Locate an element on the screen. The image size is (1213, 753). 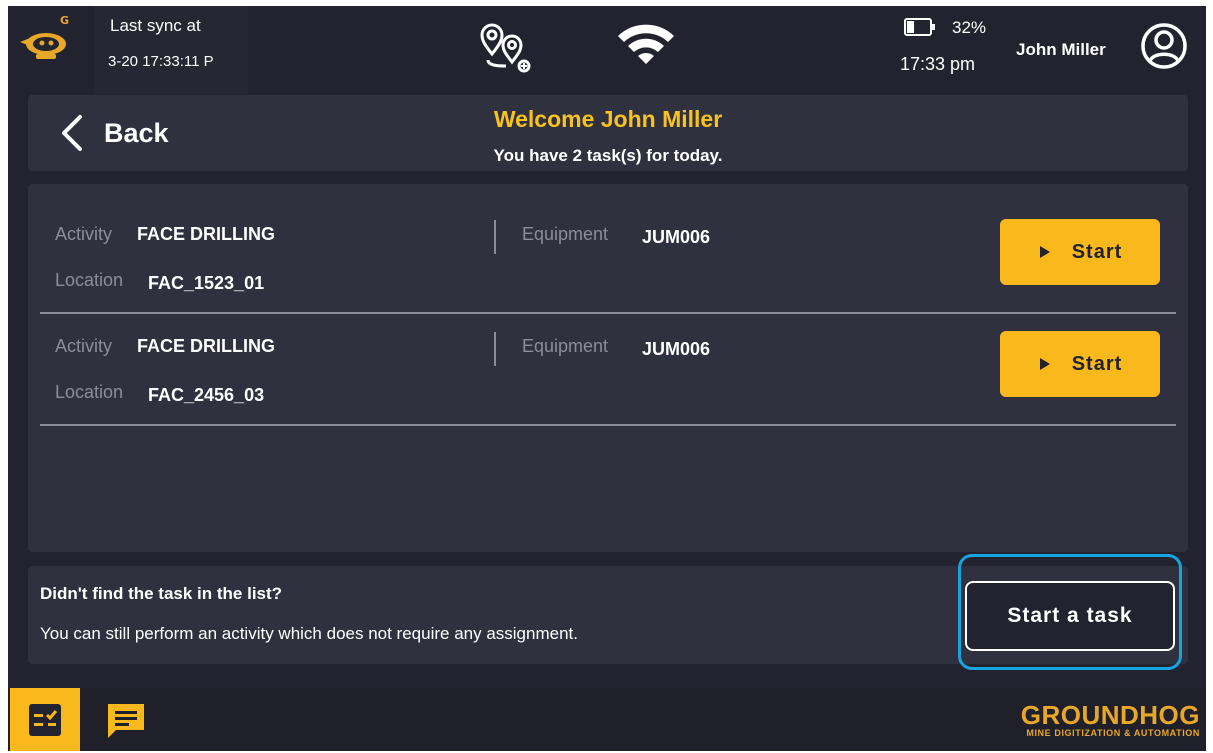
location-value: FAC_2456_03 is located at coordinates (206, 395).